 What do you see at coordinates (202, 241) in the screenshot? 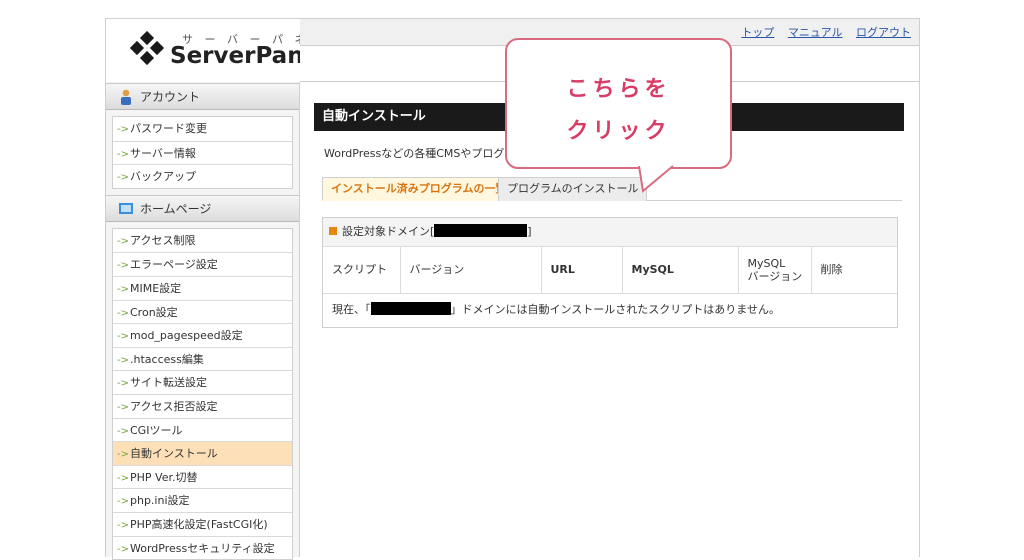
I see `sidebar-item-access-limit: ->アクセス制限` at bounding box center [202, 241].